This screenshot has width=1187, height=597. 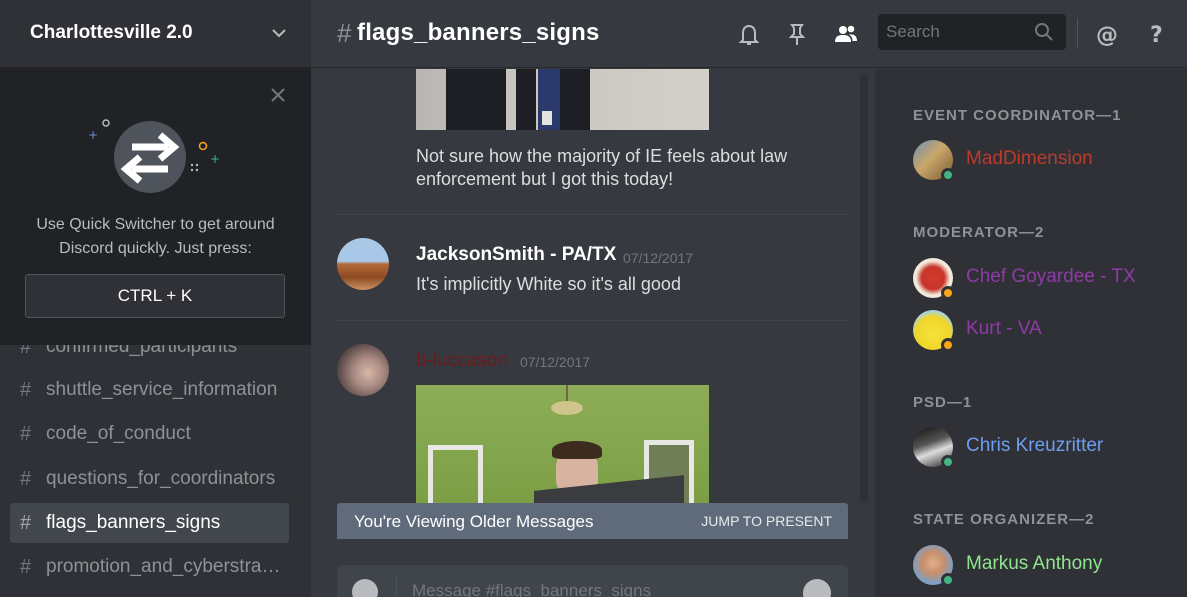 I want to click on message-image-attachment, so click(x=562, y=99).